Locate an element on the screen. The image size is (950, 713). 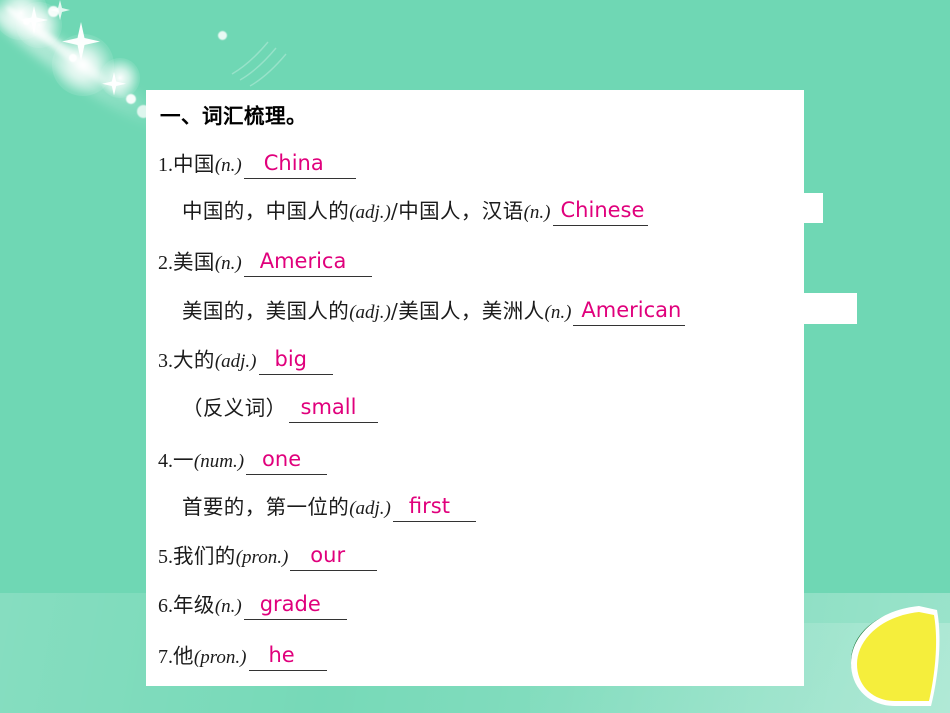
vocab-row-2a: 2.美国(n.) America is located at coordinates (265, 261).